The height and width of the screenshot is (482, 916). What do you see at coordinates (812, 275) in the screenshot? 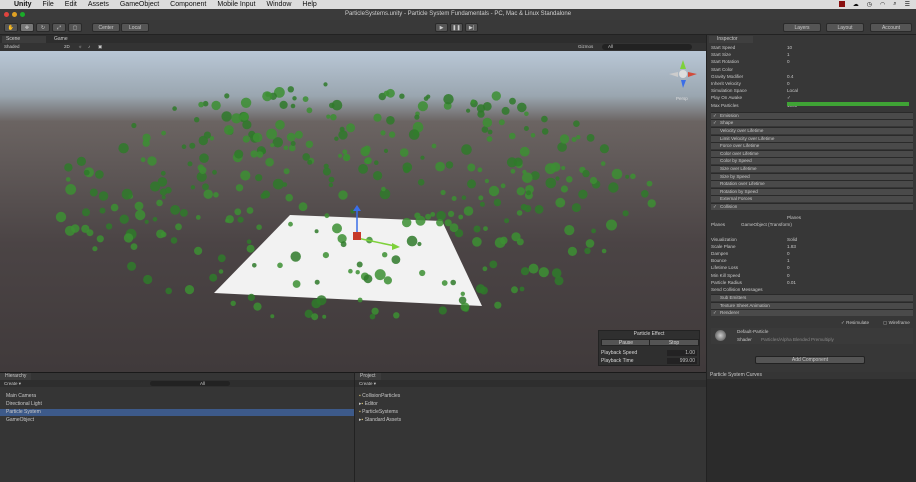
I see `collision-property: Min Kill Speed 0` at bounding box center [812, 275].